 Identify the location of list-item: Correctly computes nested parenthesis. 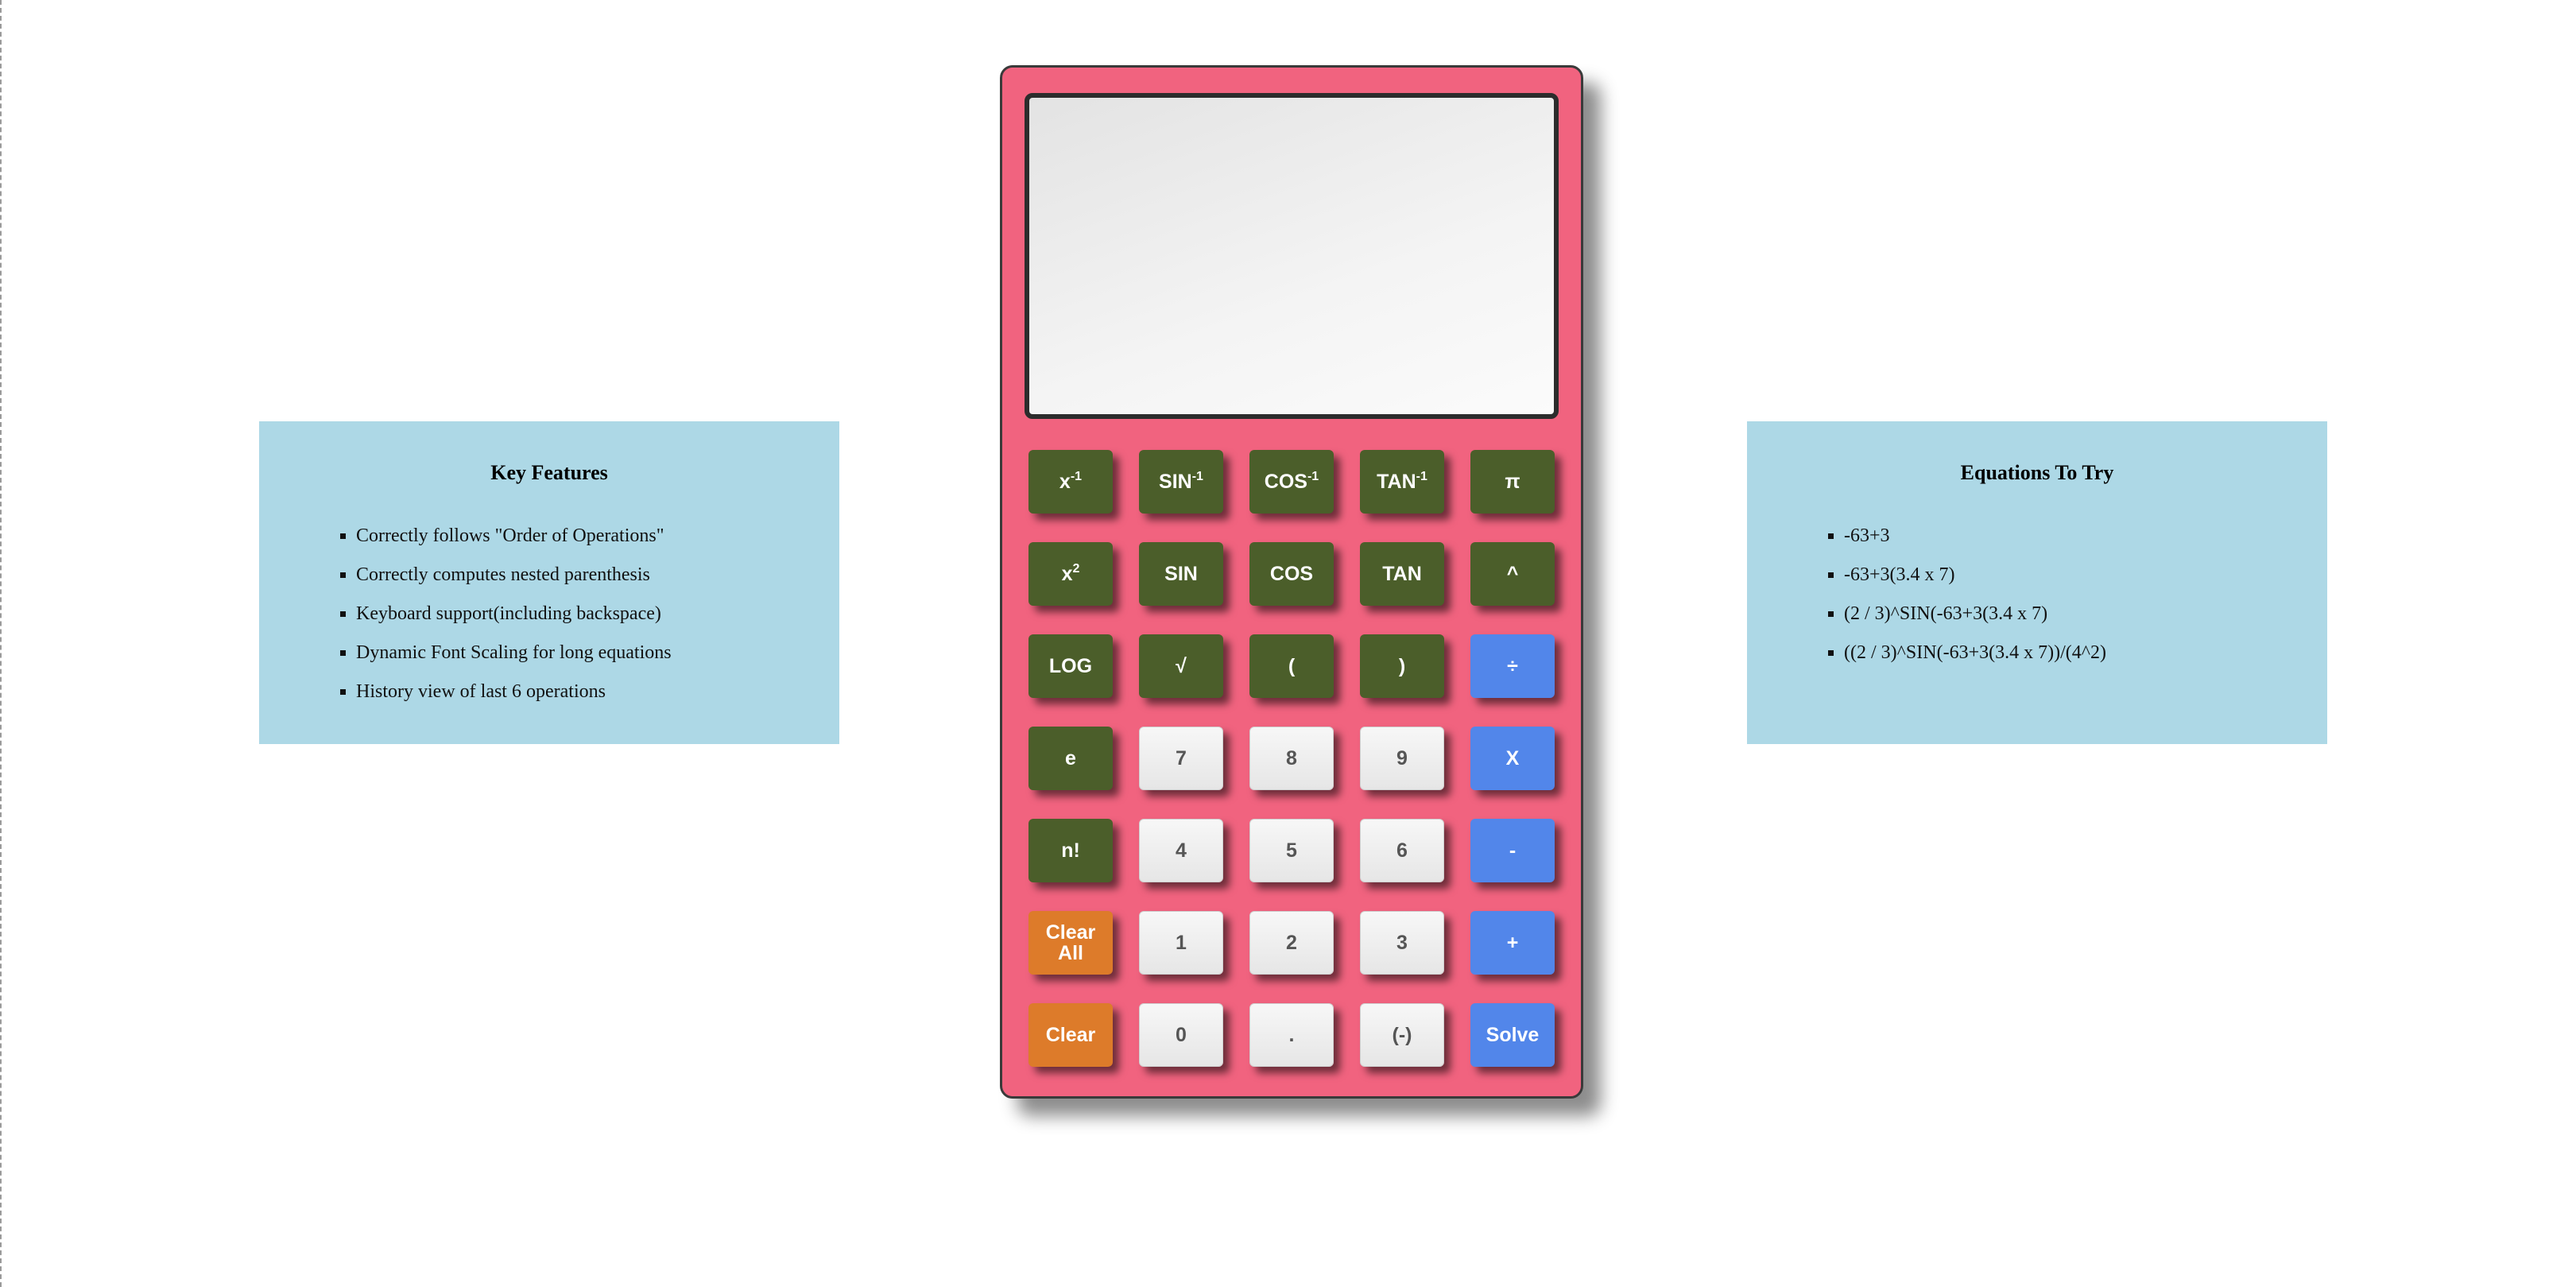
(597, 575).